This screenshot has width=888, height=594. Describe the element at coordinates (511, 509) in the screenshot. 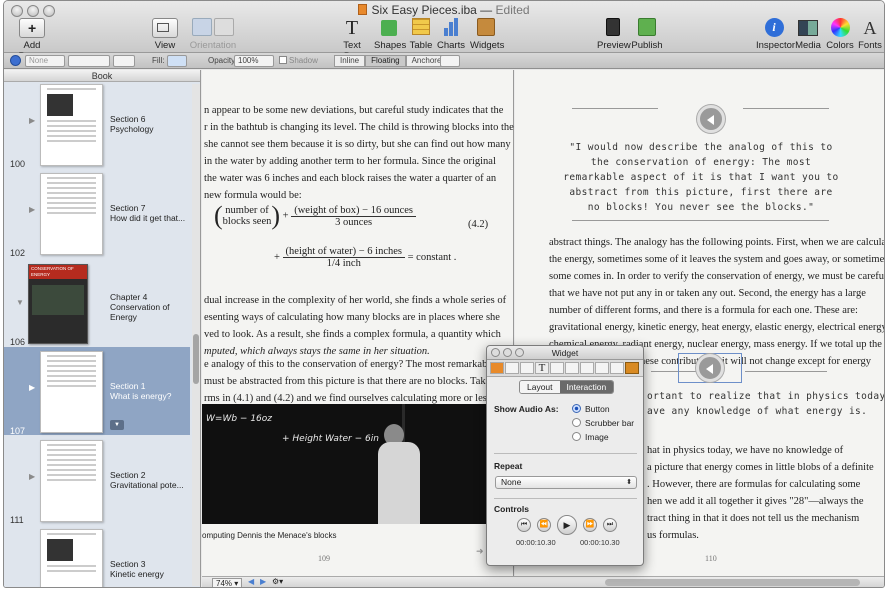

I see `controls-label: Controls` at that location.